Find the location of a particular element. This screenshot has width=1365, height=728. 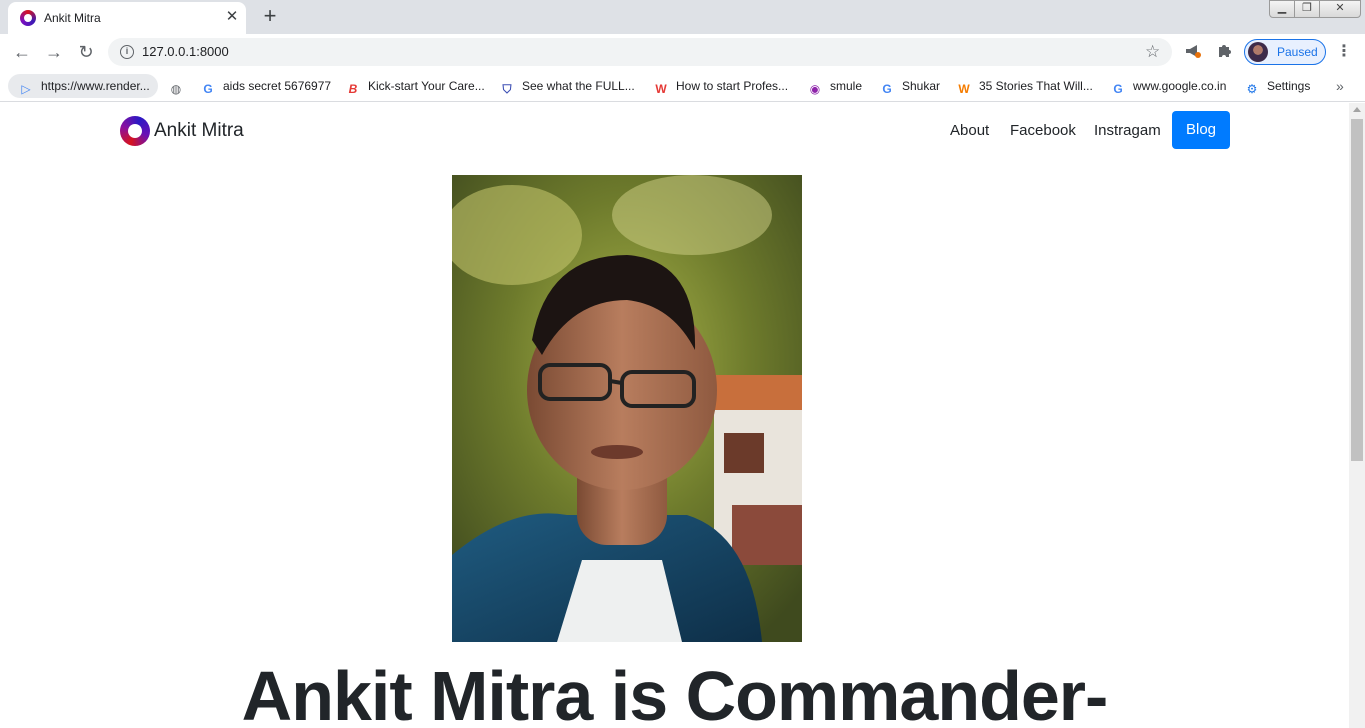

megaphone-extension-icon is located at coordinates (1193, 52).